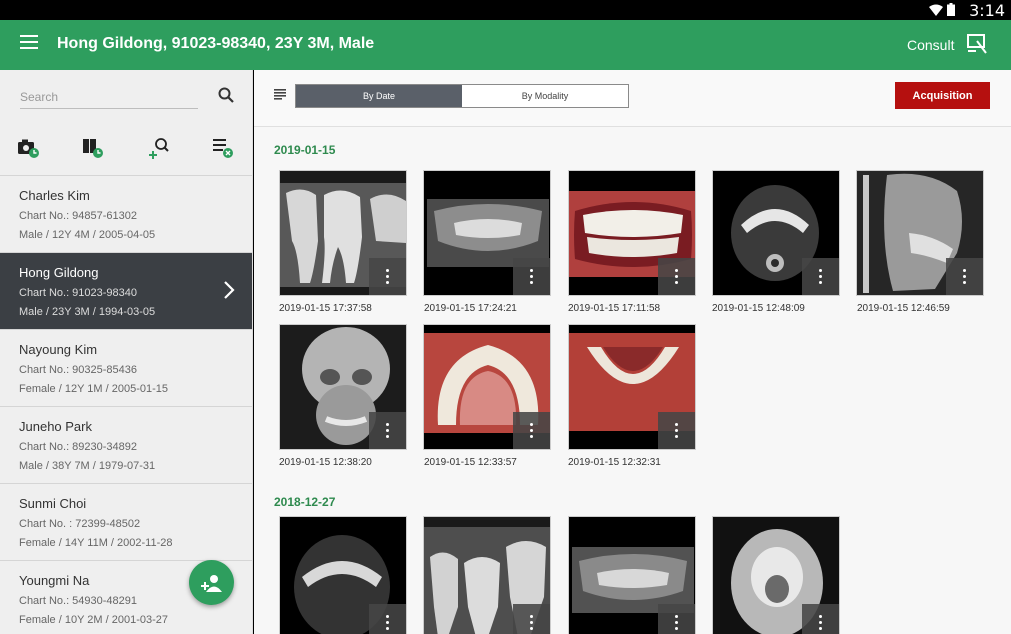 Image resolution: width=1011 pixels, height=634 pixels. I want to click on chevron-right-icon, so click(229, 290).